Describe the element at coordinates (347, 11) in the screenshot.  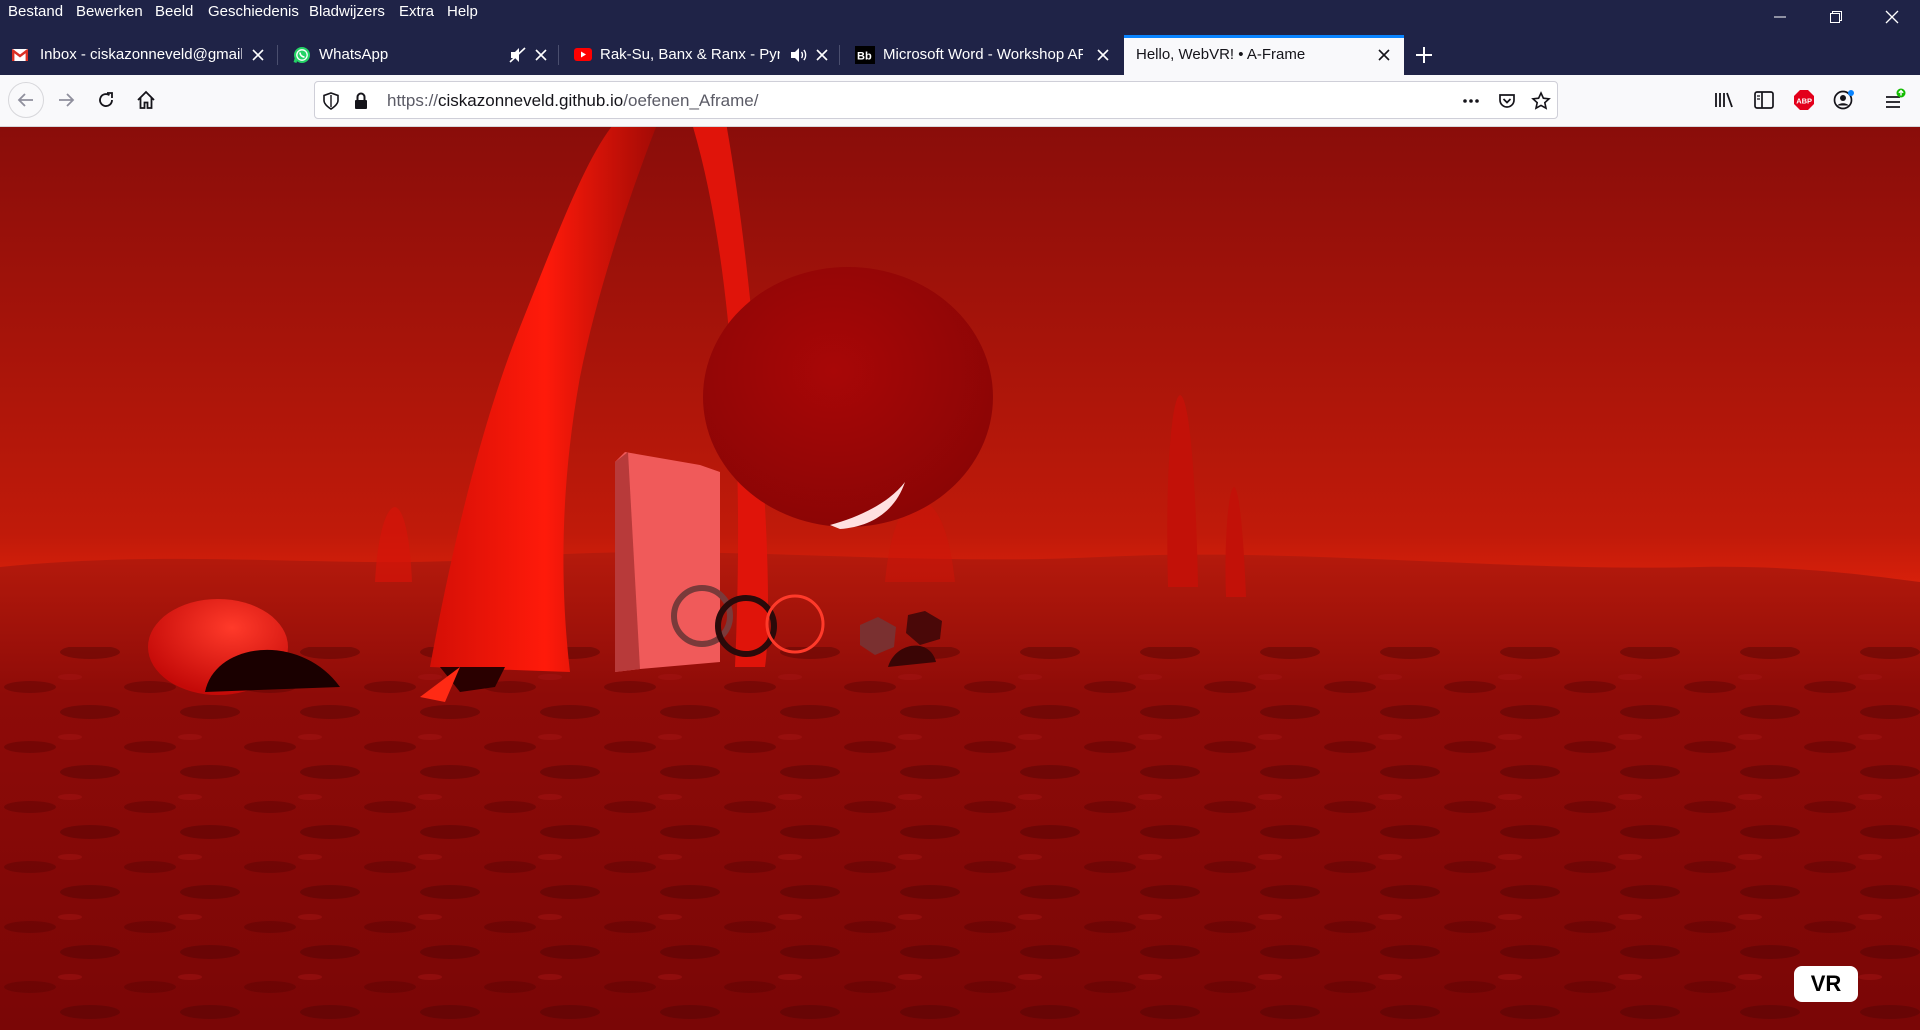
I see `menu-bladwijzers: Bladwijzers` at that location.